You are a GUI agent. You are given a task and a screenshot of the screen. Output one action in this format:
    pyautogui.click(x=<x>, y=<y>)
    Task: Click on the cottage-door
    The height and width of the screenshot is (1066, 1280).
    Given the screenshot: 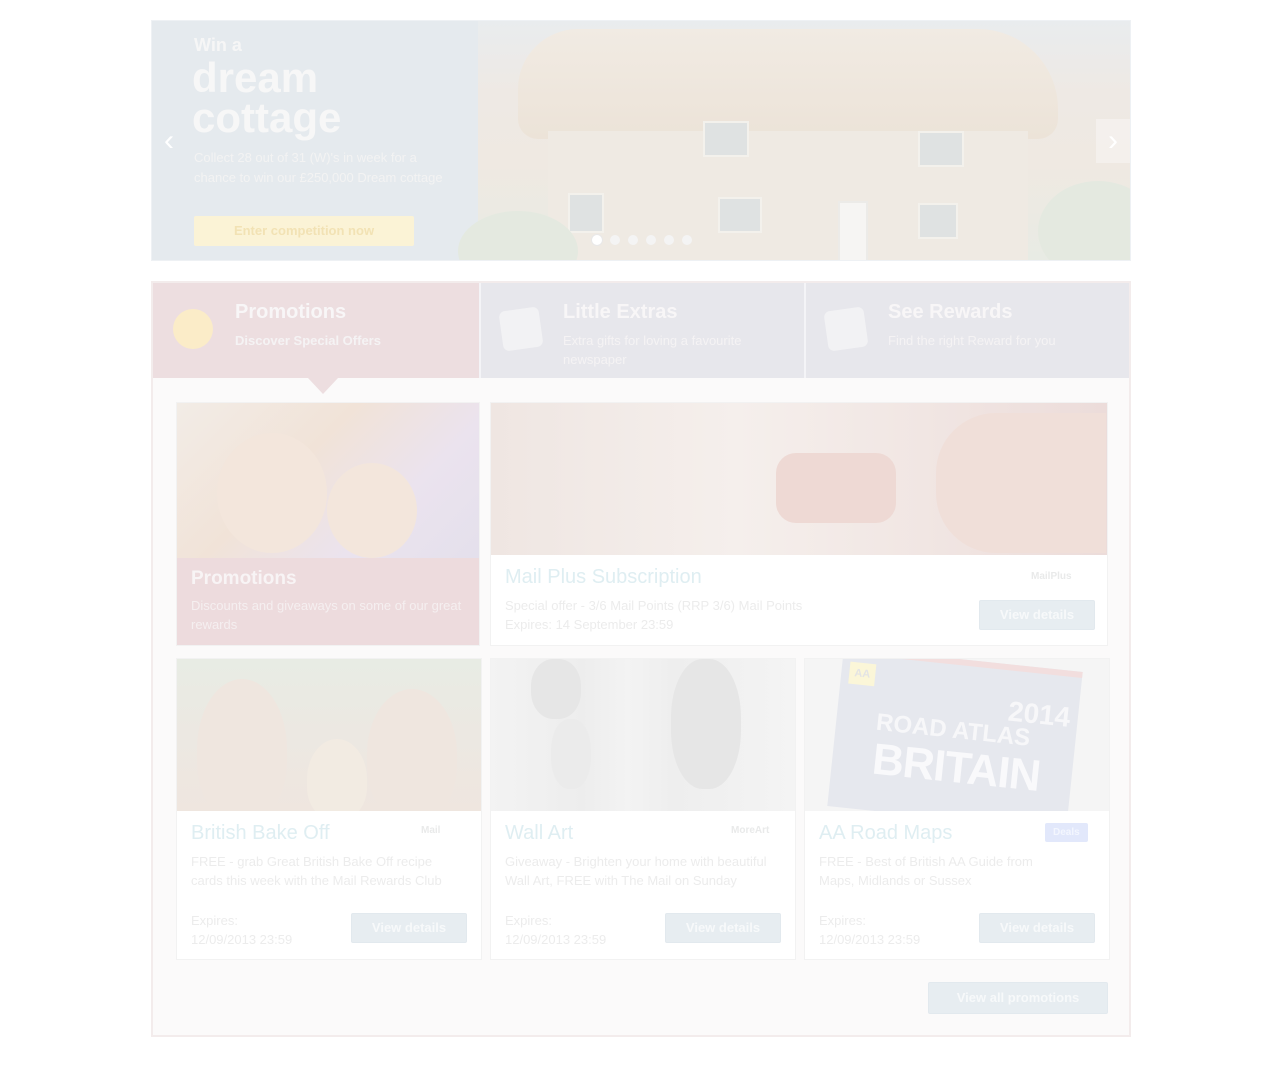 What is the action you would take?
    pyautogui.click(x=853, y=230)
    